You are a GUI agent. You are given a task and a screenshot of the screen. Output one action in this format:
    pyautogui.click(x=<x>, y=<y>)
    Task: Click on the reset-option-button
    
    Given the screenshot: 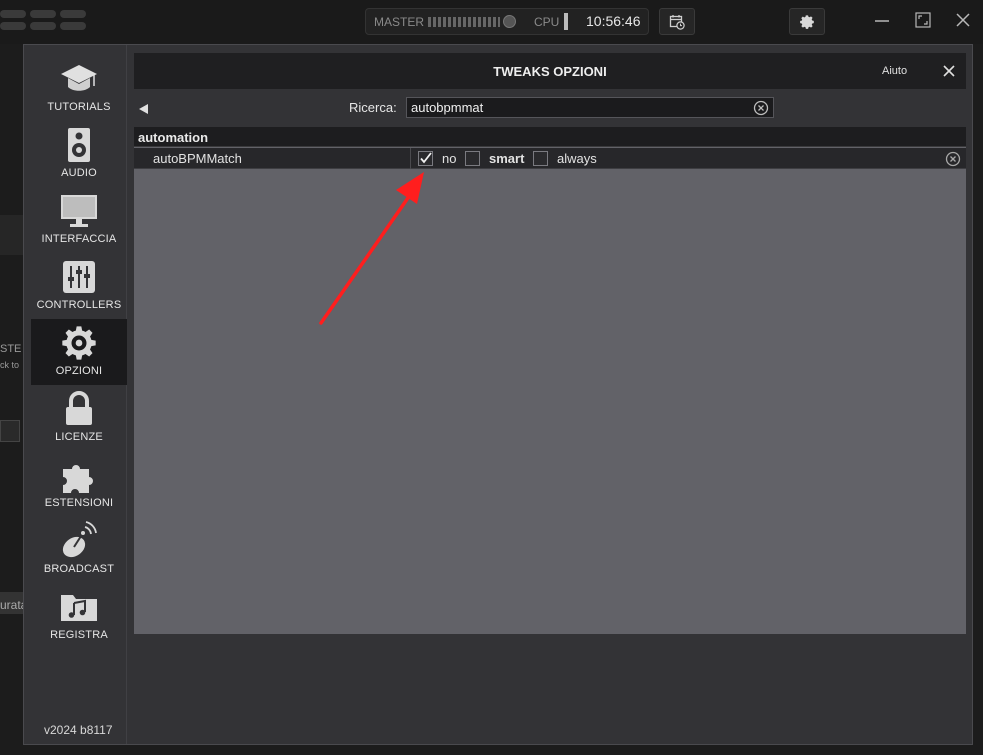 What is the action you would take?
    pyautogui.click(x=953, y=159)
    